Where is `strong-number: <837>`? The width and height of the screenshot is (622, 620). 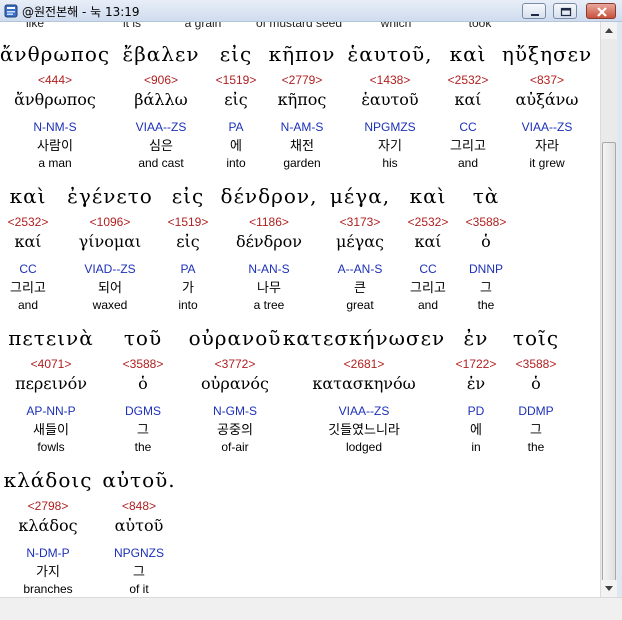
strong-number: <837> is located at coordinates (547, 80).